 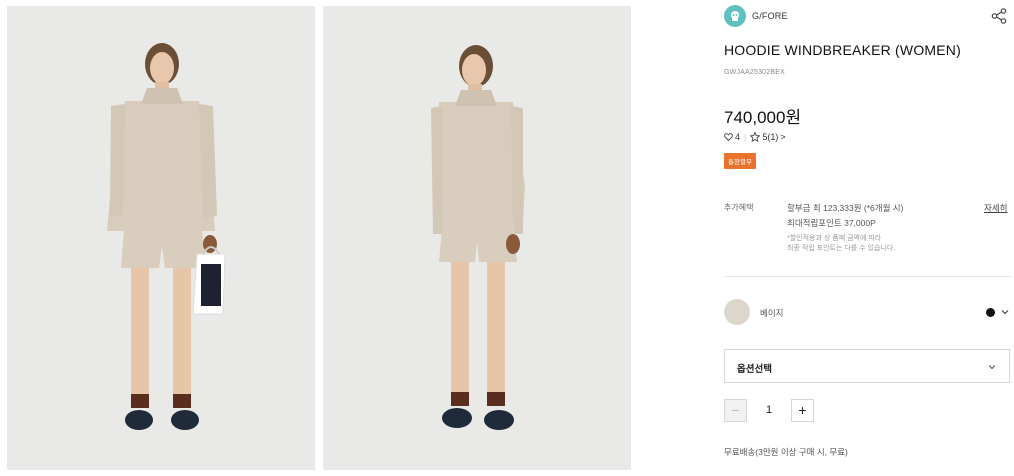 I want to click on color-swatch-beige, so click(x=737, y=312).